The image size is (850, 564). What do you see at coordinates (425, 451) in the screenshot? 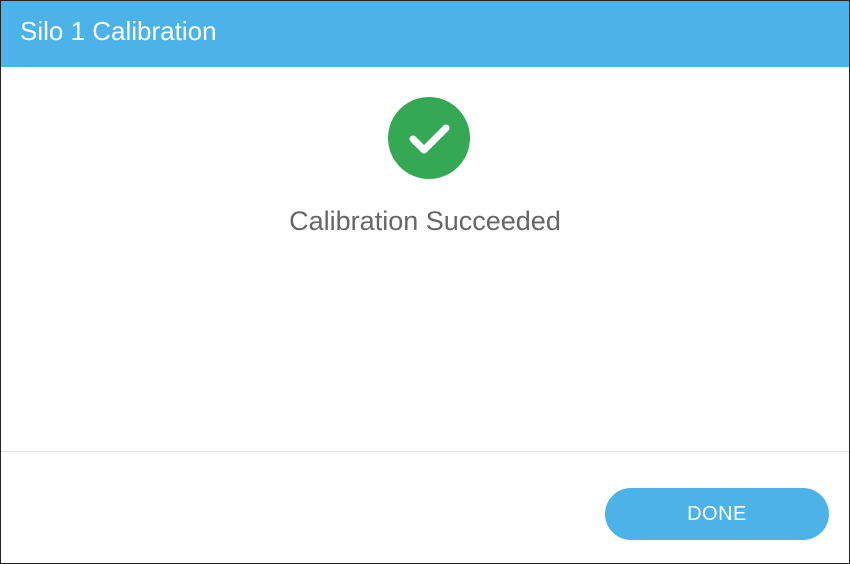
I see `footer-divider` at bounding box center [425, 451].